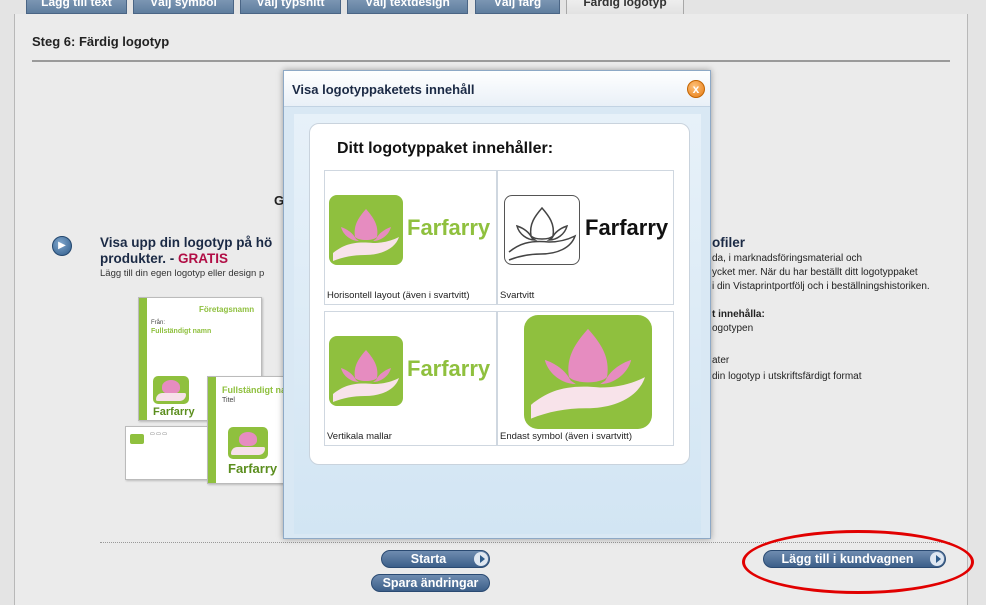  I want to click on arrow-right-icon, so click(481, 559).